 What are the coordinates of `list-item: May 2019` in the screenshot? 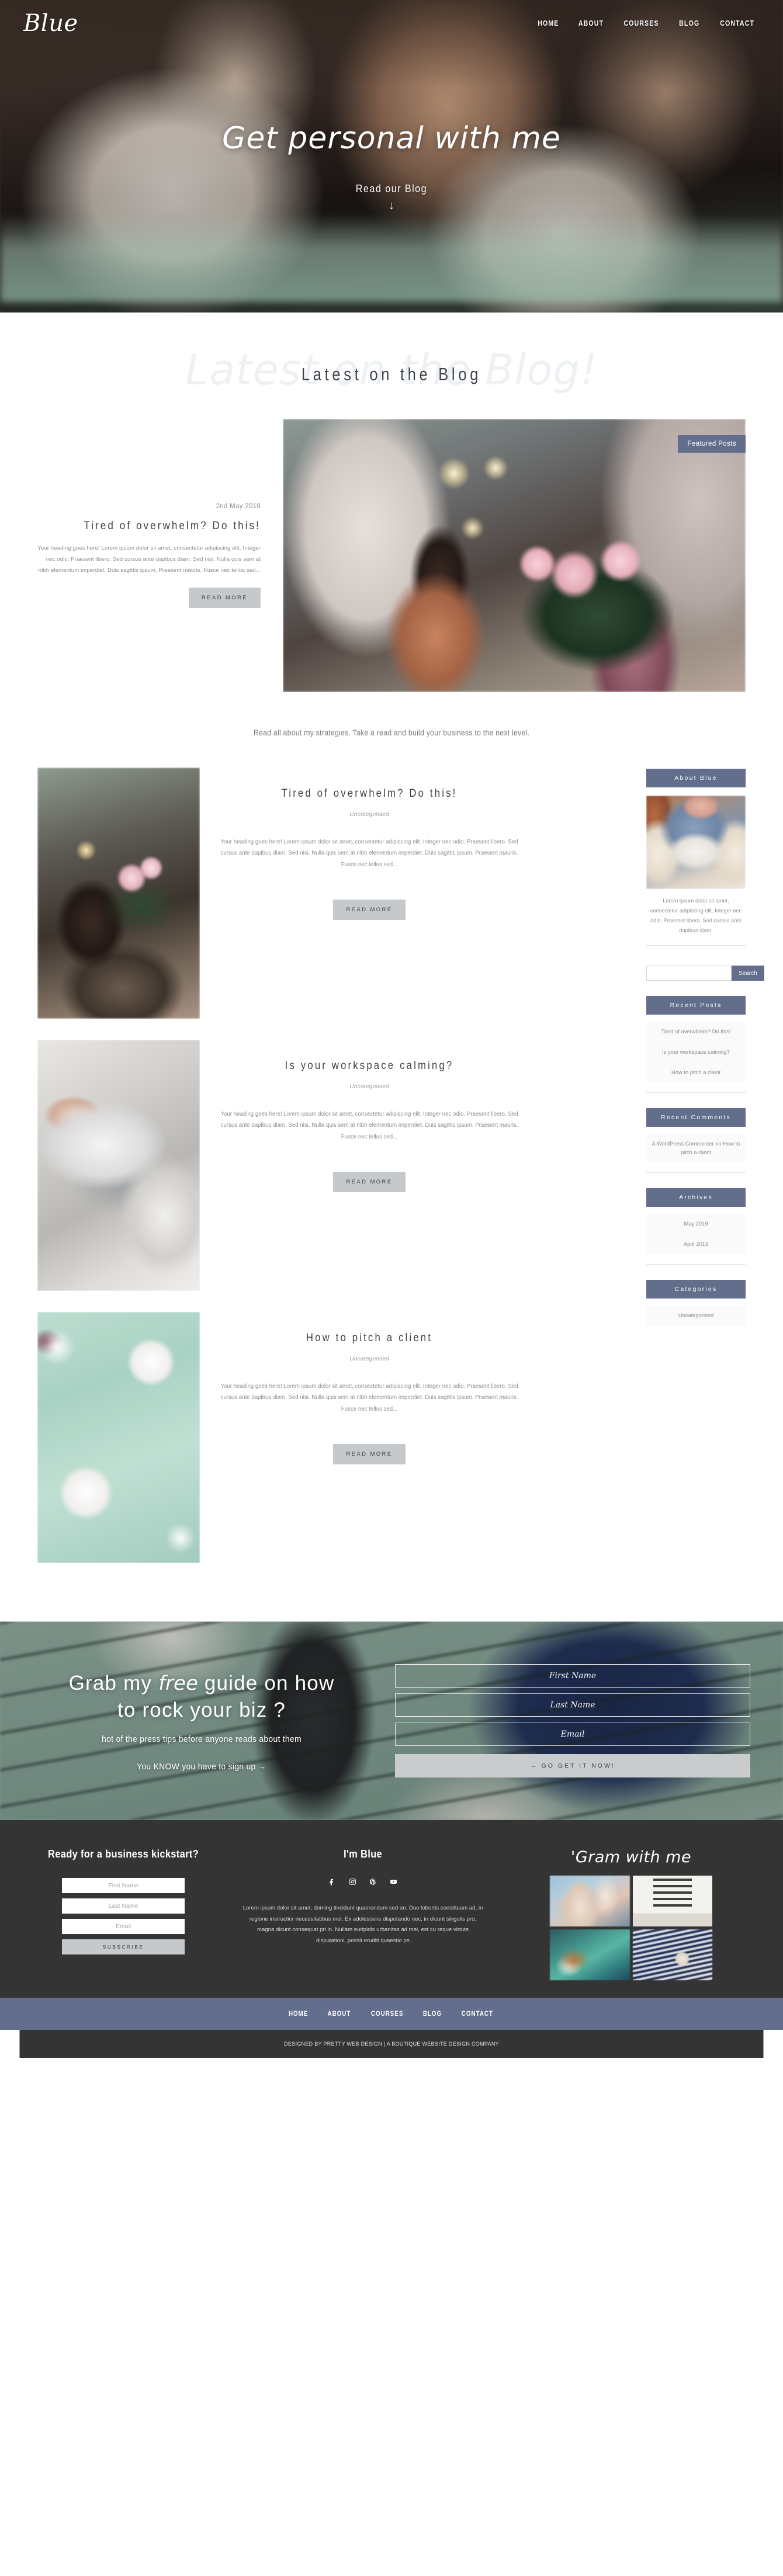 It's located at (696, 1223).